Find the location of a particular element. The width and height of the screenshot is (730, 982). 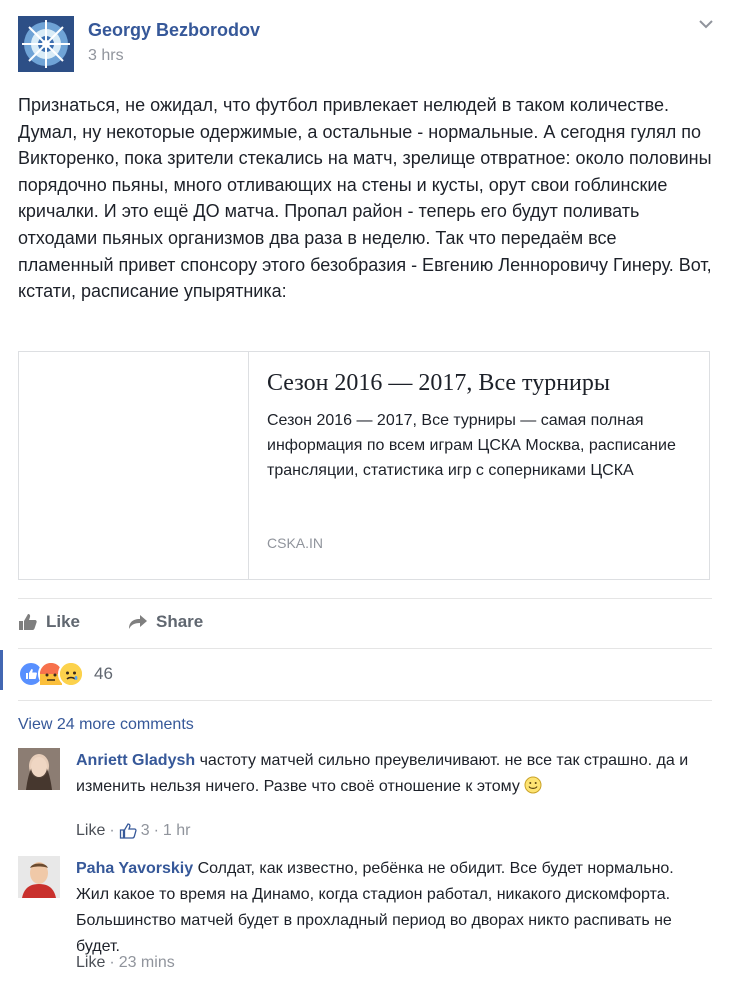

comment-timestamp: 23 mins is located at coordinates (147, 963).